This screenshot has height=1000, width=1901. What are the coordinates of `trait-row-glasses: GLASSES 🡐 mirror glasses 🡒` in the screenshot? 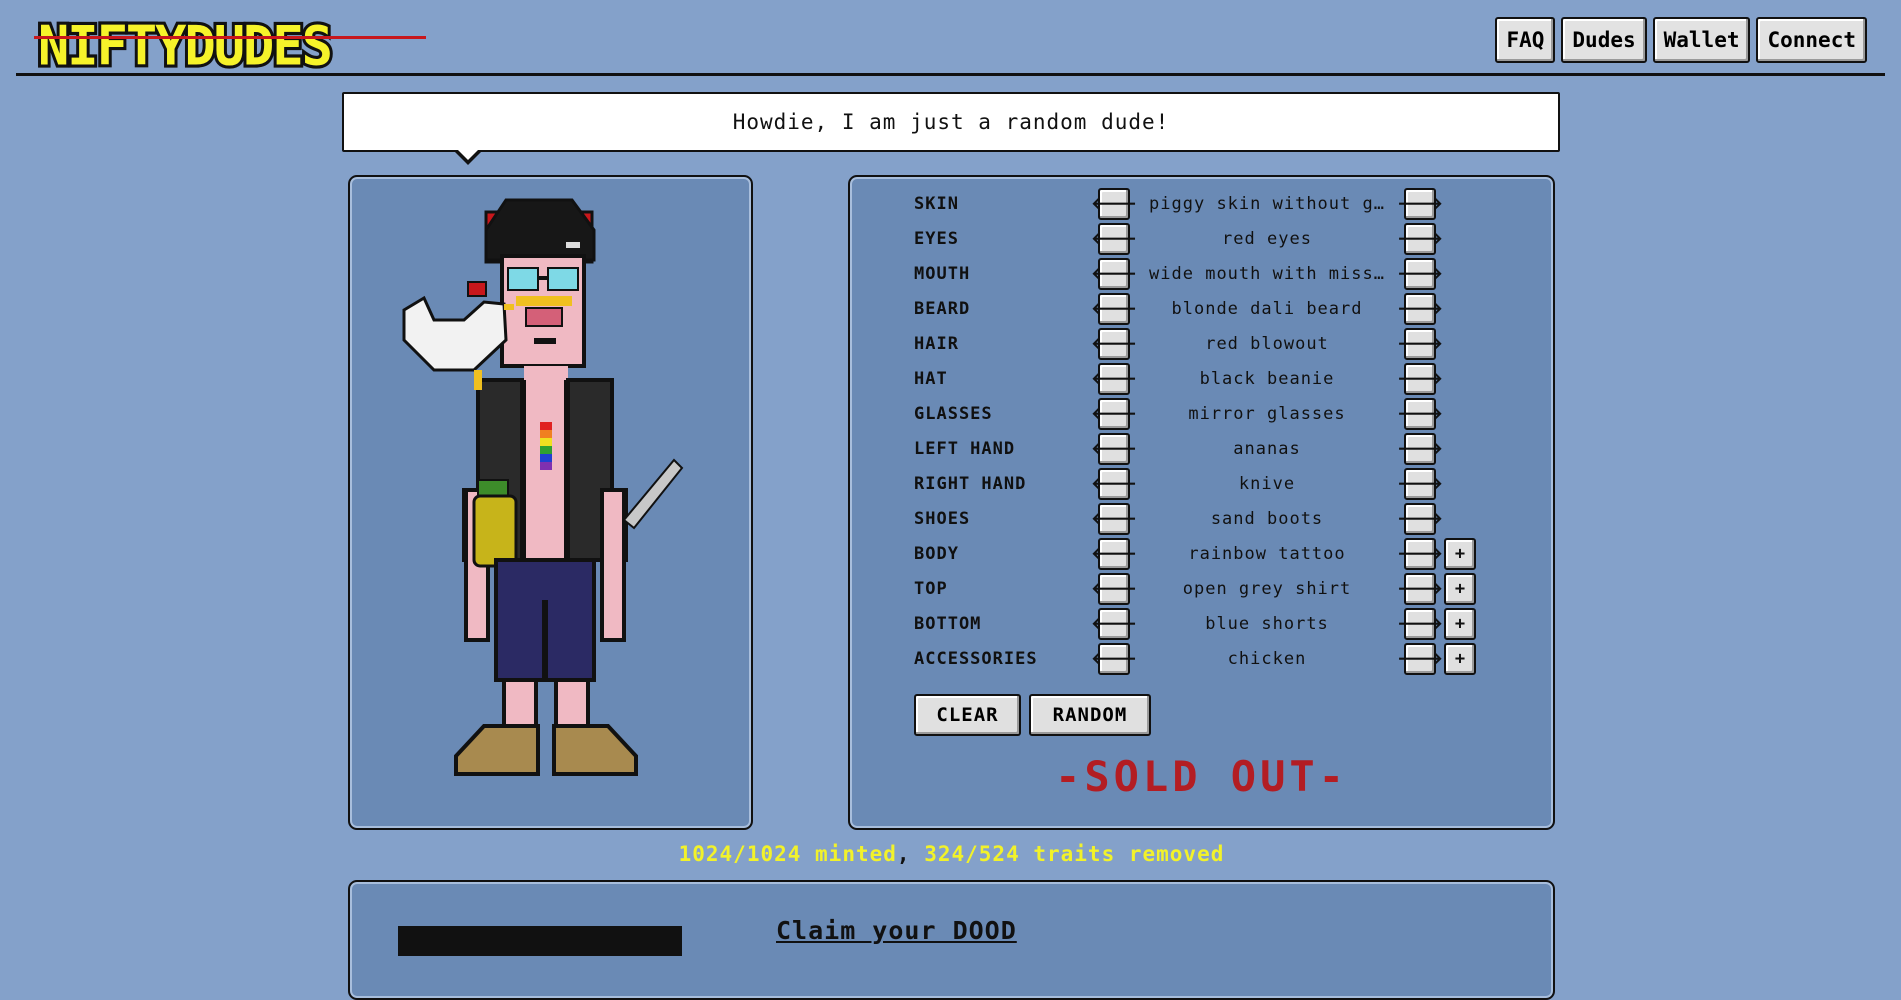 It's located at (1178, 413).